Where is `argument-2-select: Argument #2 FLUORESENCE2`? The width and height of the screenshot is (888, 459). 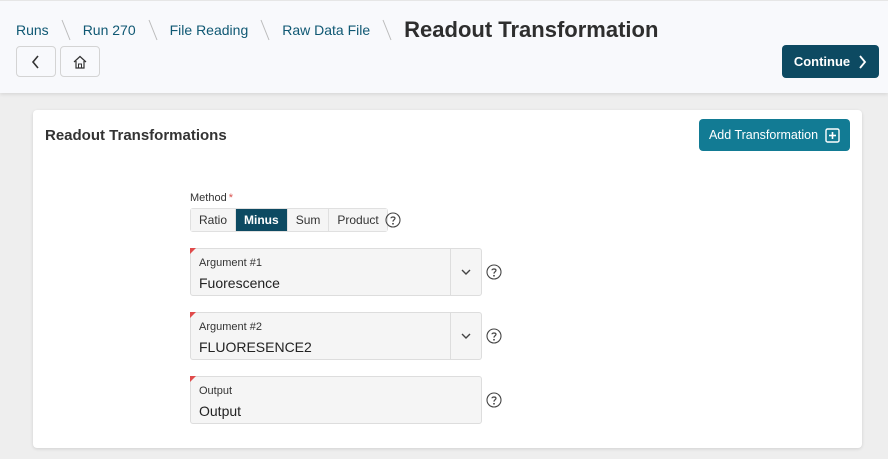 argument-2-select: Argument #2 FLUORESENCE2 is located at coordinates (336, 336).